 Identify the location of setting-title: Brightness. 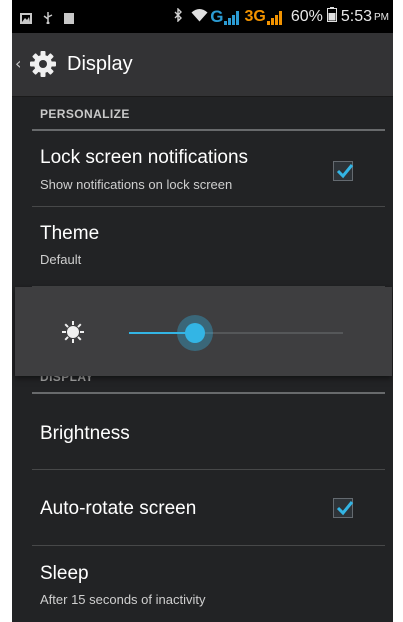
(85, 433).